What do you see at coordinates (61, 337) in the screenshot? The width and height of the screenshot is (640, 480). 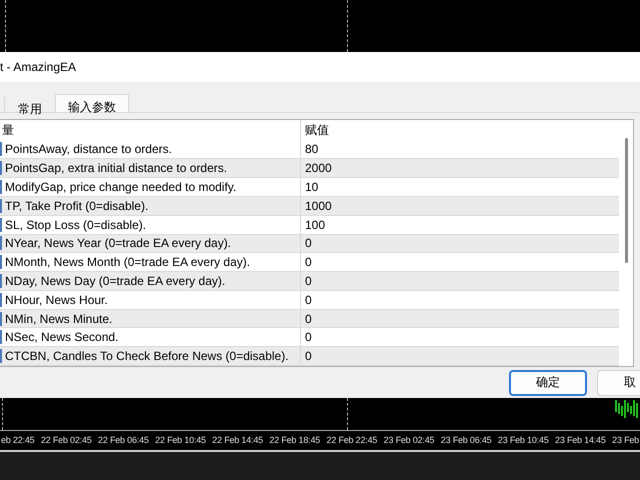 I see `table-cell: NSec, News Second.` at bounding box center [61, 337].